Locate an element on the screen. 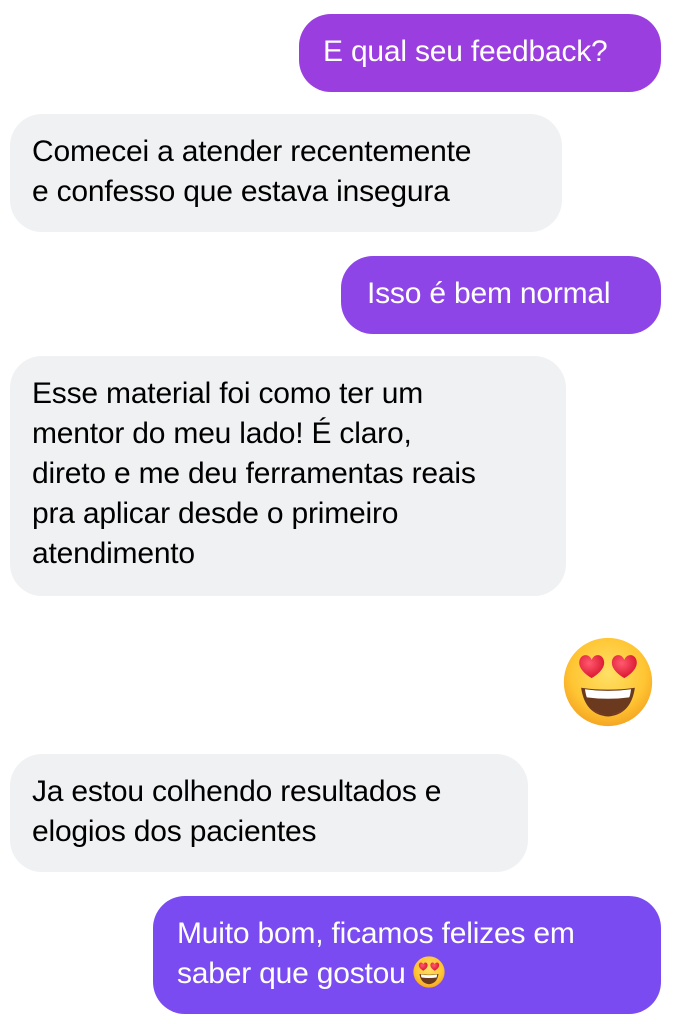  message-bubble-outgoing: Isso é bem normal is located at coordinates (501, 295).